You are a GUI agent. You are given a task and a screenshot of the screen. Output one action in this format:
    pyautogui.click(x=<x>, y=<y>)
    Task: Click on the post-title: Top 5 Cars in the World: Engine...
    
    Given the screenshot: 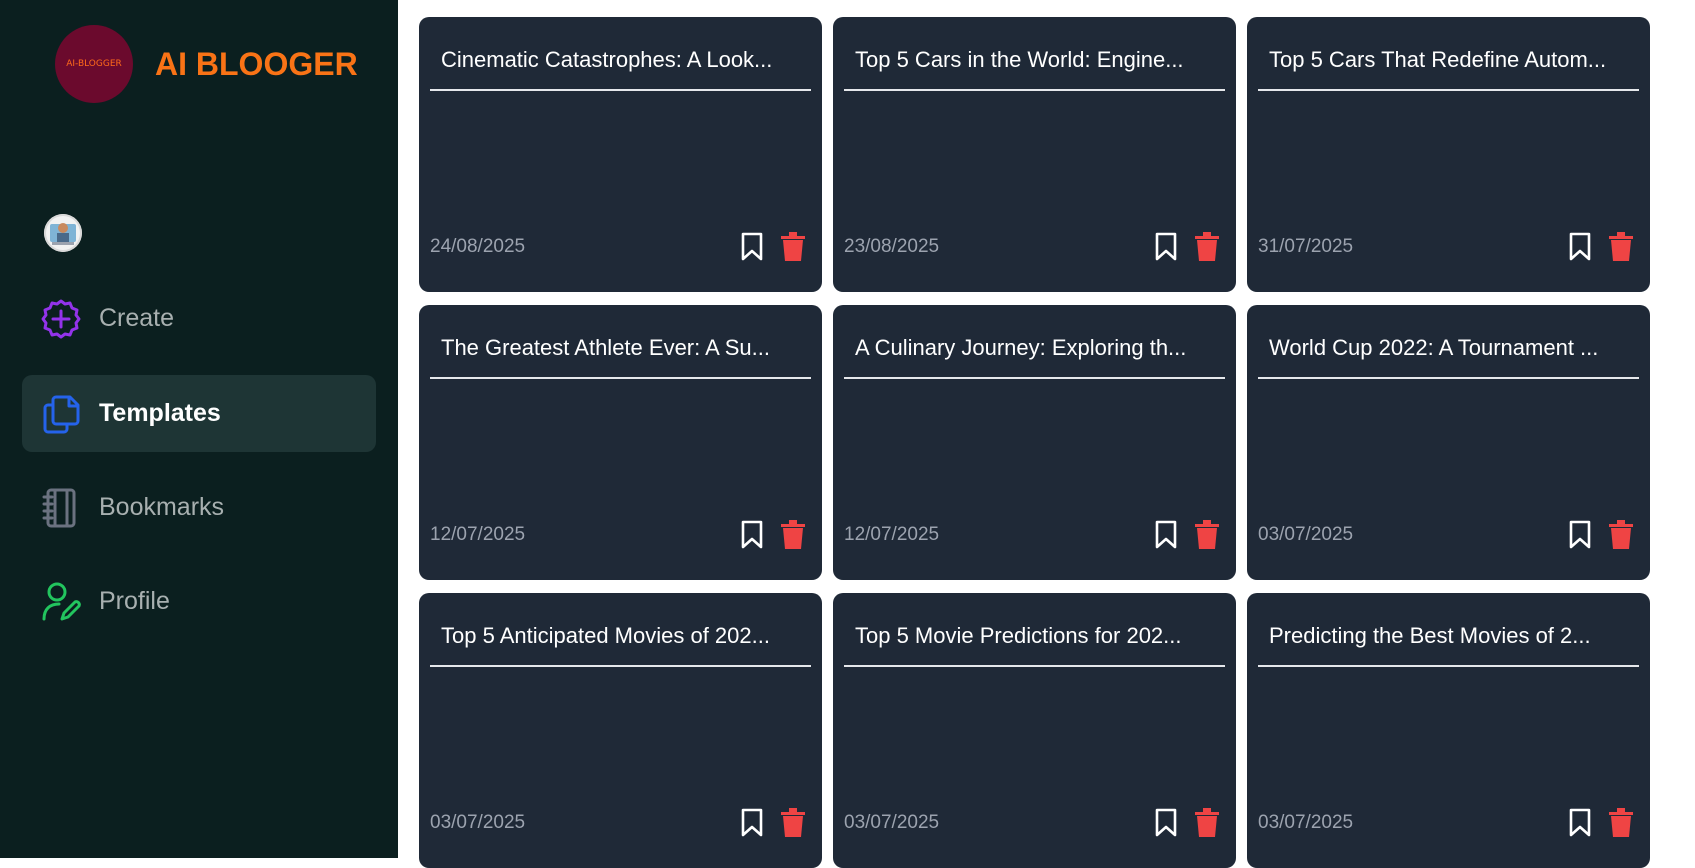 What is the action you would take?
    pyautogui.click(x=1019, y=59)
    